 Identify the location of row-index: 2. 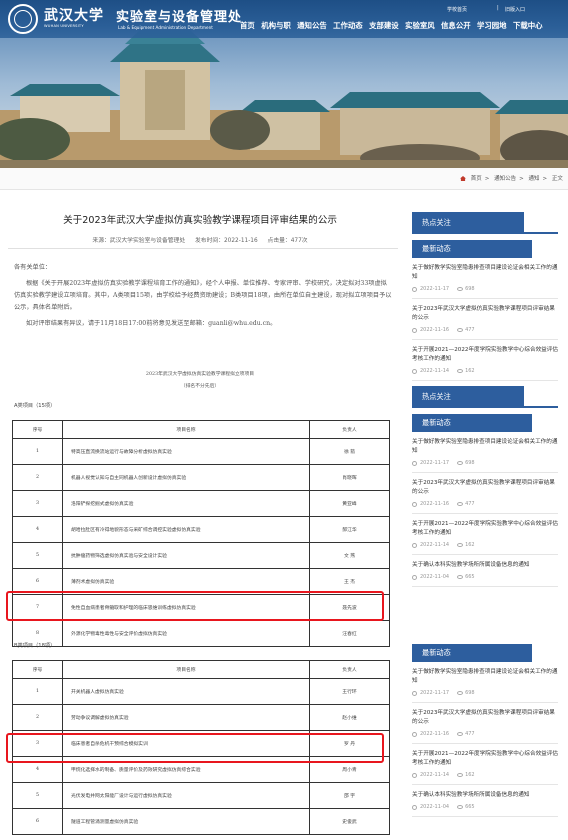
(37, 477).